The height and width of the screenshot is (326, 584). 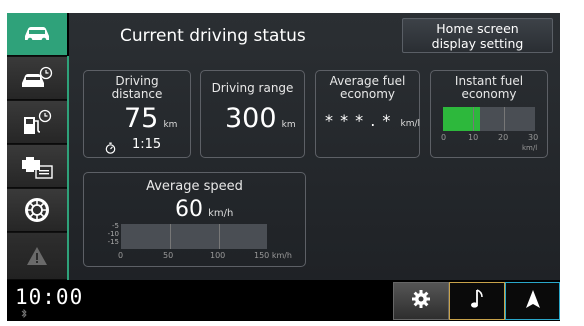 What do you see at coordinates (252, 88) in the screenshot?
I see `driving-range-label: Driving range` at bounding box center [252, 88].